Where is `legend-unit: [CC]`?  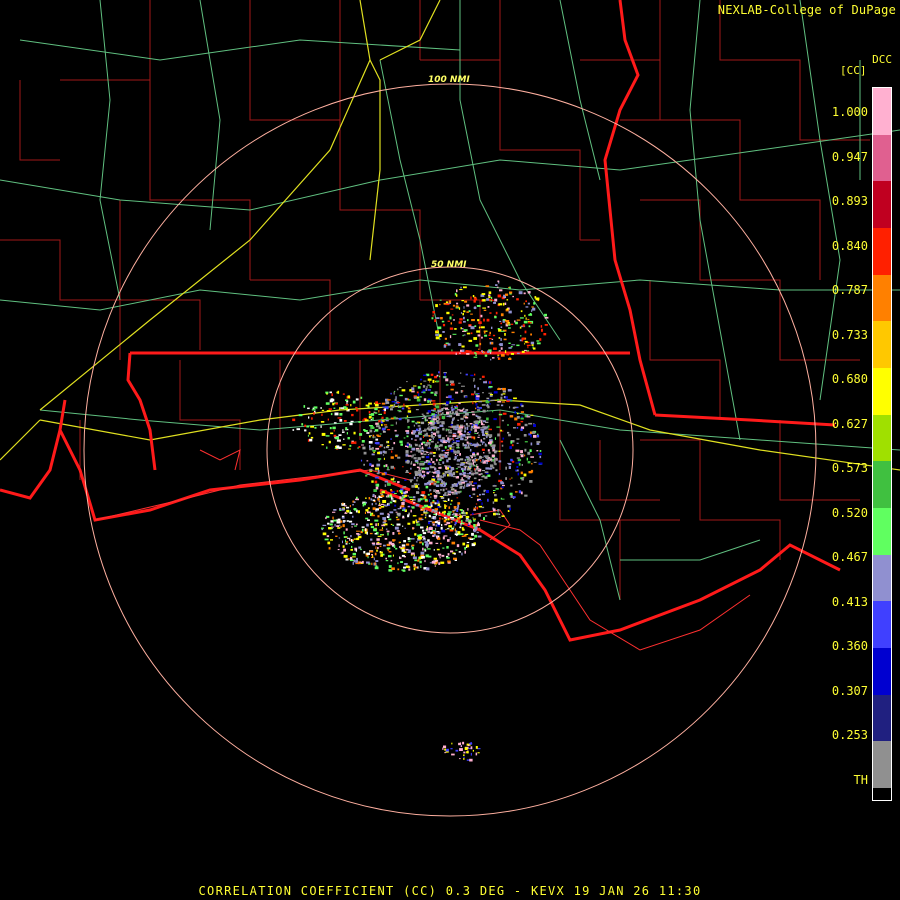 legend-unit: [CC] is located at coordinates (853, 70).